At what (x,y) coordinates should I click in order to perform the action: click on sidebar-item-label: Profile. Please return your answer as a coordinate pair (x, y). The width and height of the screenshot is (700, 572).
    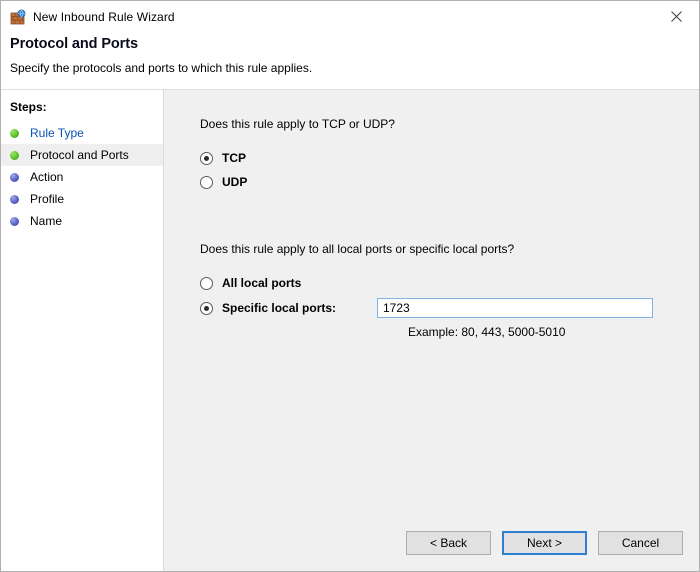
    Looking at the image, I should click on (47, 199).